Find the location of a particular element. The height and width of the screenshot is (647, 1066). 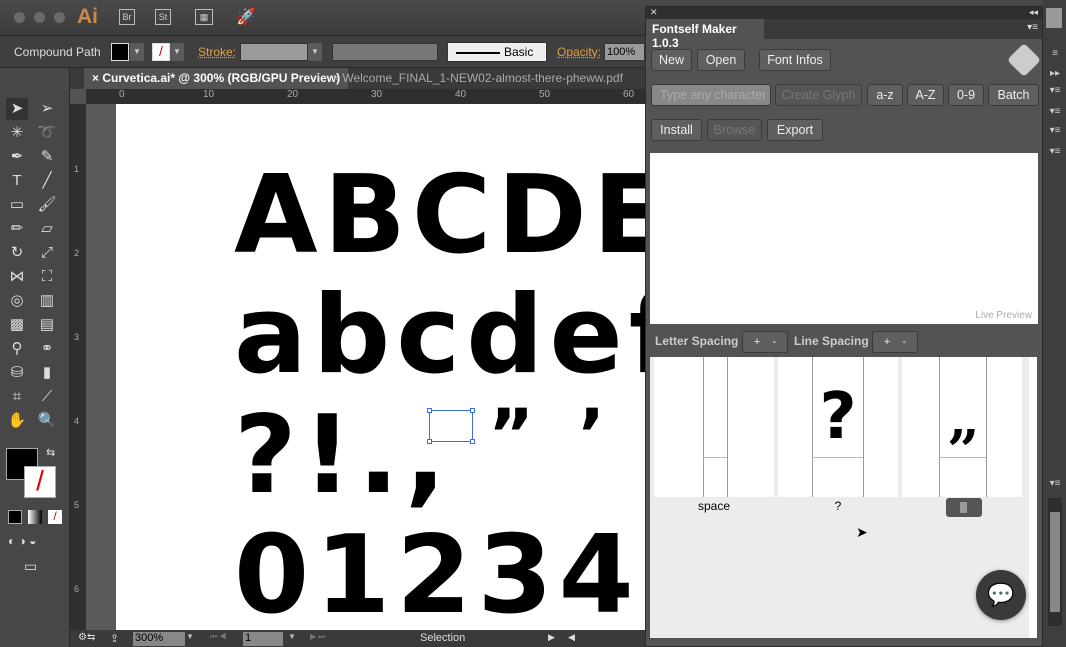

zoom-dropdown: ▼ is located at coordinates (190, 636).